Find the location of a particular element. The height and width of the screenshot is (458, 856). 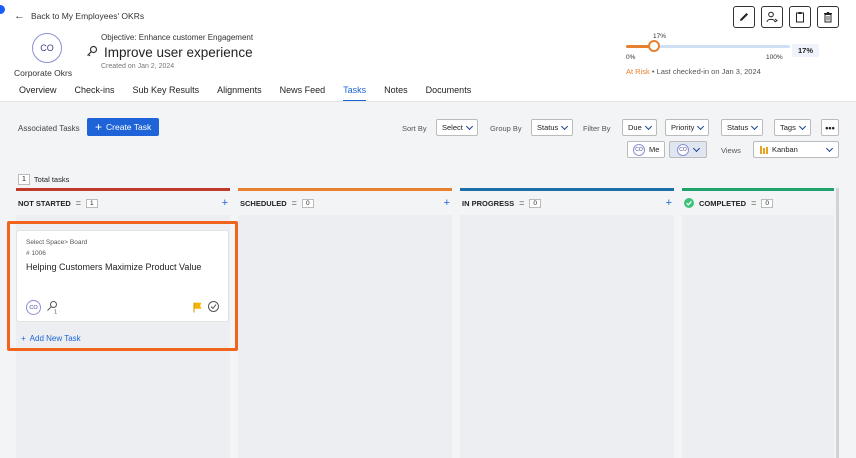

pencil-icon is located at coordinates (744, 17).